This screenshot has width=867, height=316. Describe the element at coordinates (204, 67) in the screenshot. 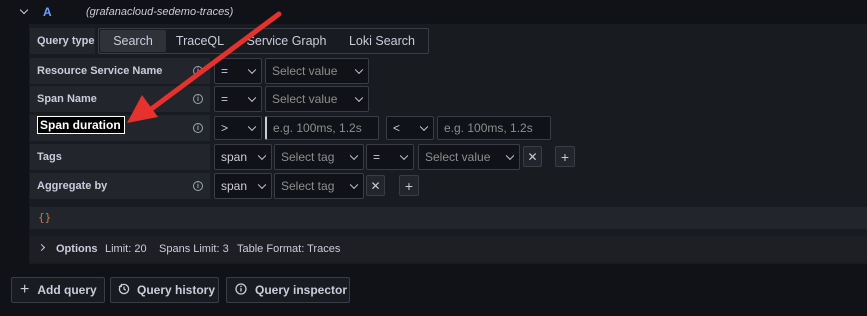

I see `red-arrow-icon` at that location.